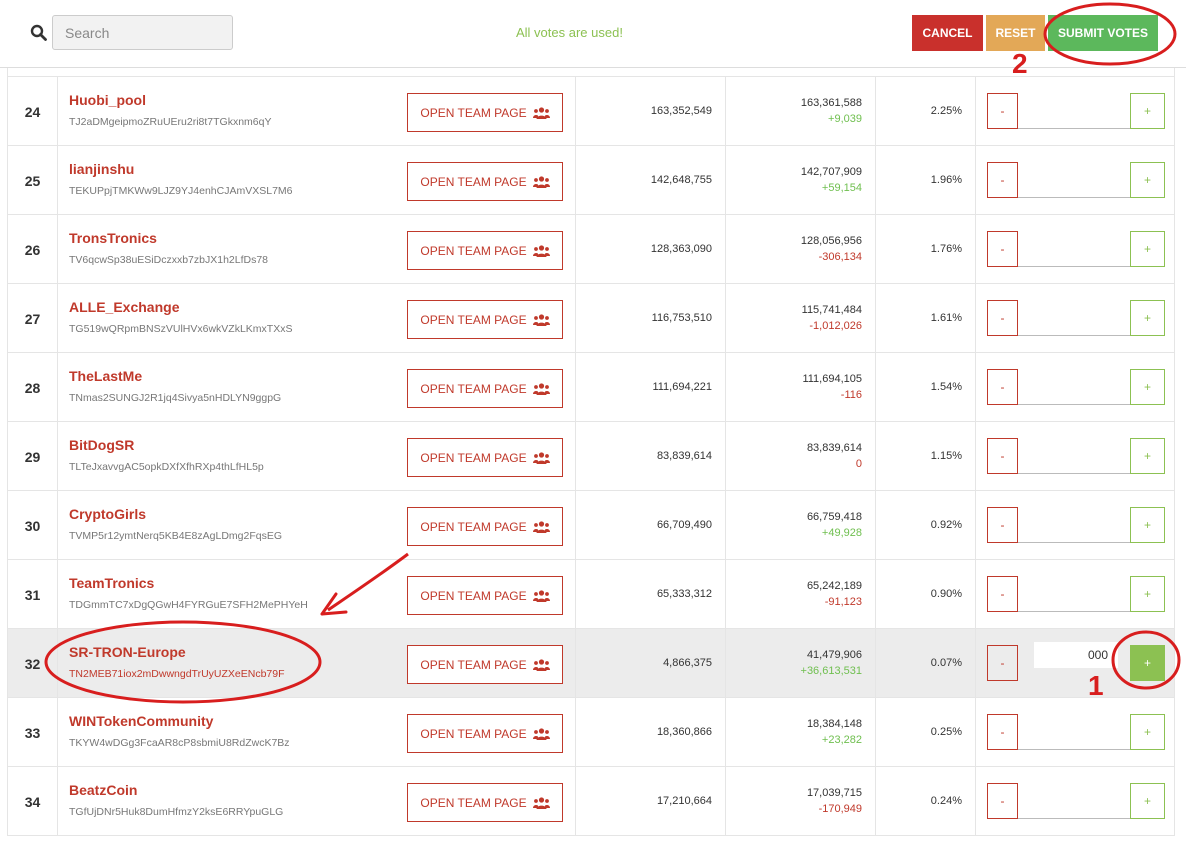 Image resolution: width=1186 pixels, height=856 pixels. I want to click on rank-number: 31, so click(32, 594).